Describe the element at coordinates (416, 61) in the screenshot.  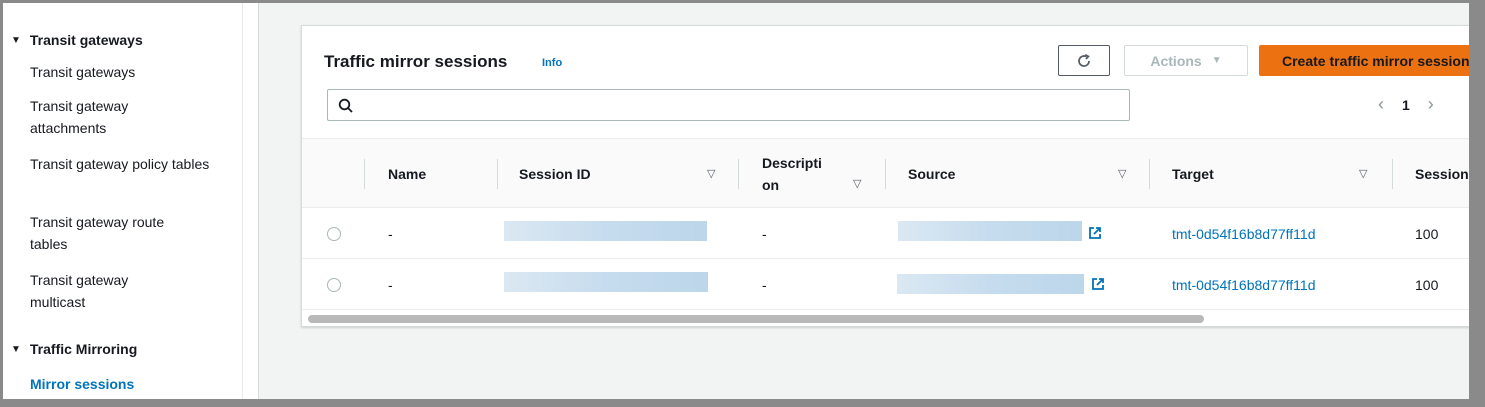
I see `panel-title: Traffic mirror sessions` at that location.